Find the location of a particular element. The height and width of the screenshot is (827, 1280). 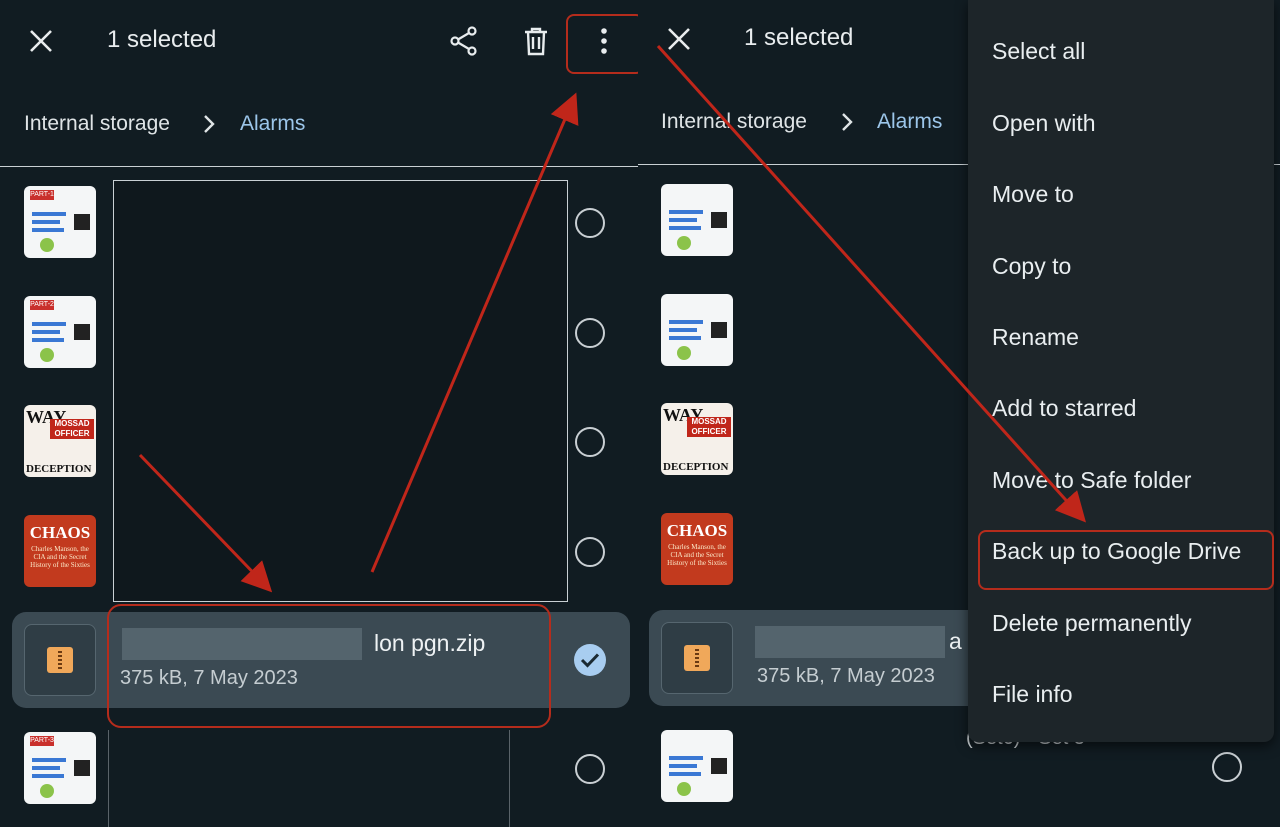

menu-item-move-to: Move to is located at coordinates (1033, 194).